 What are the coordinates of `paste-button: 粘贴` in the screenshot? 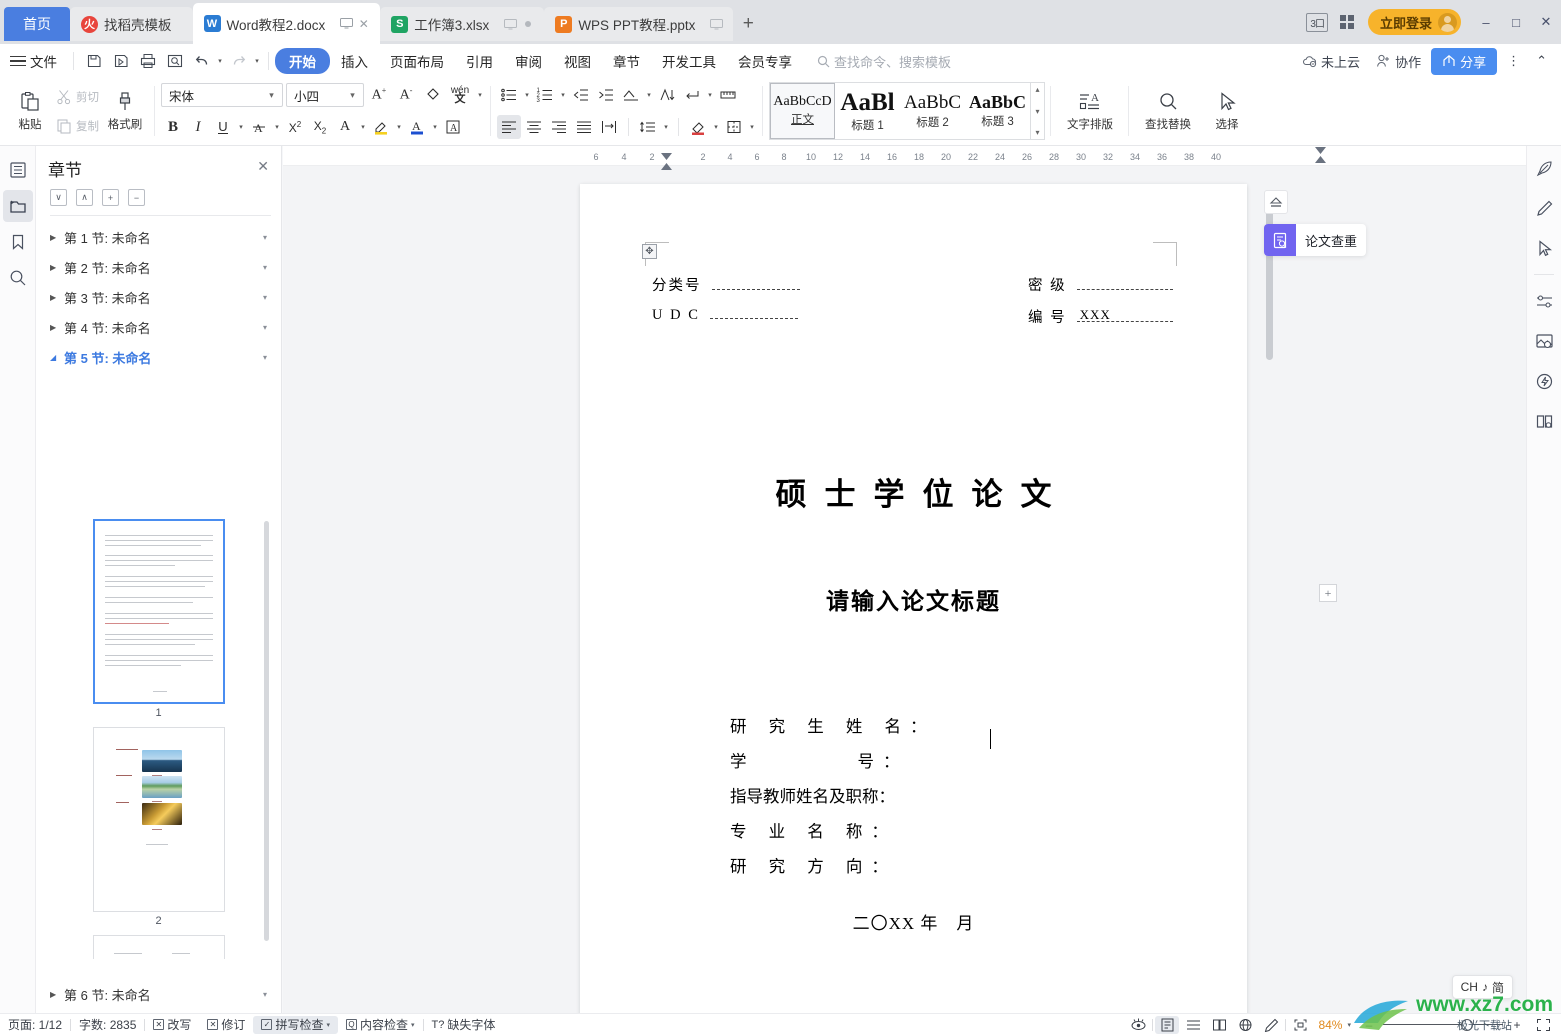 It's located at (30, 111).